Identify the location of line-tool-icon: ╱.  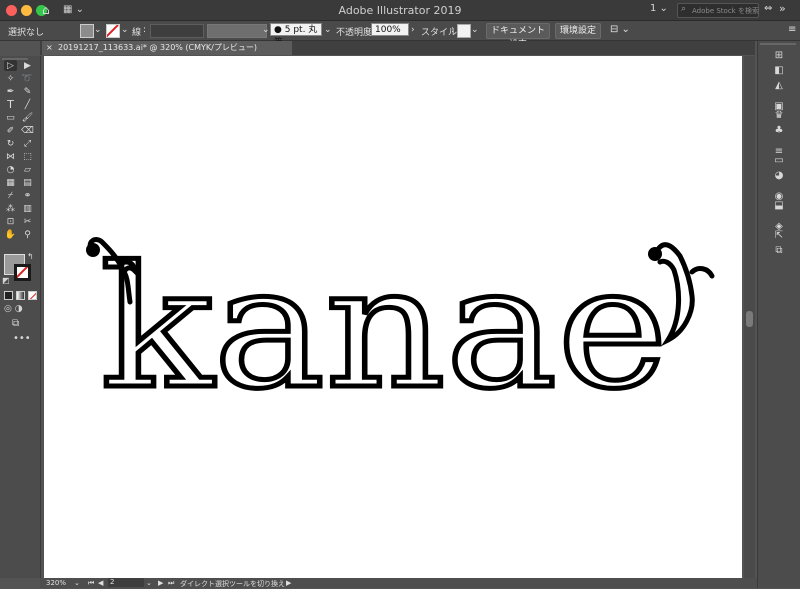
(27, 104).